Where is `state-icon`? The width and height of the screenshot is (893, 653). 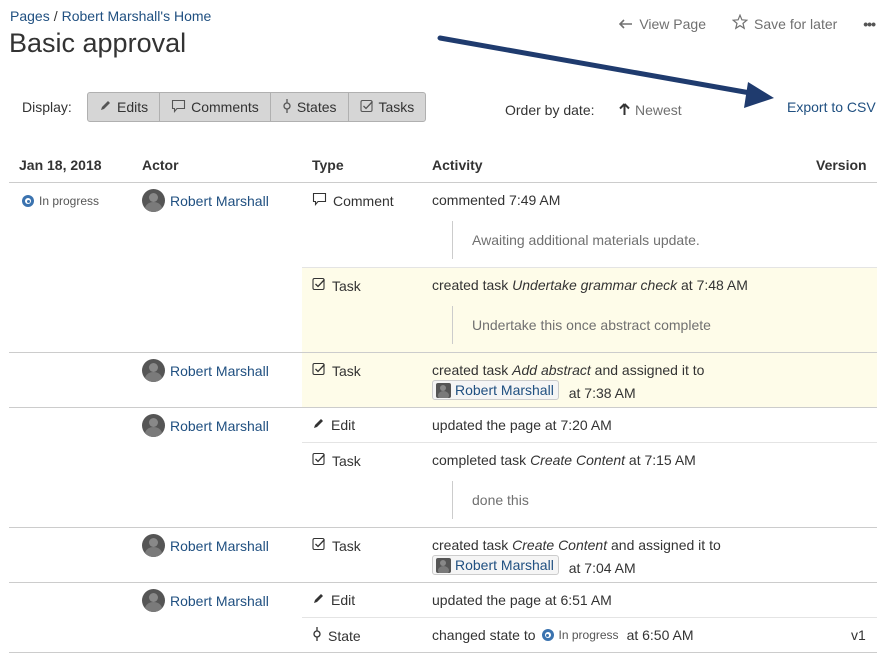
state-icon is located at coordinates (289, 107).